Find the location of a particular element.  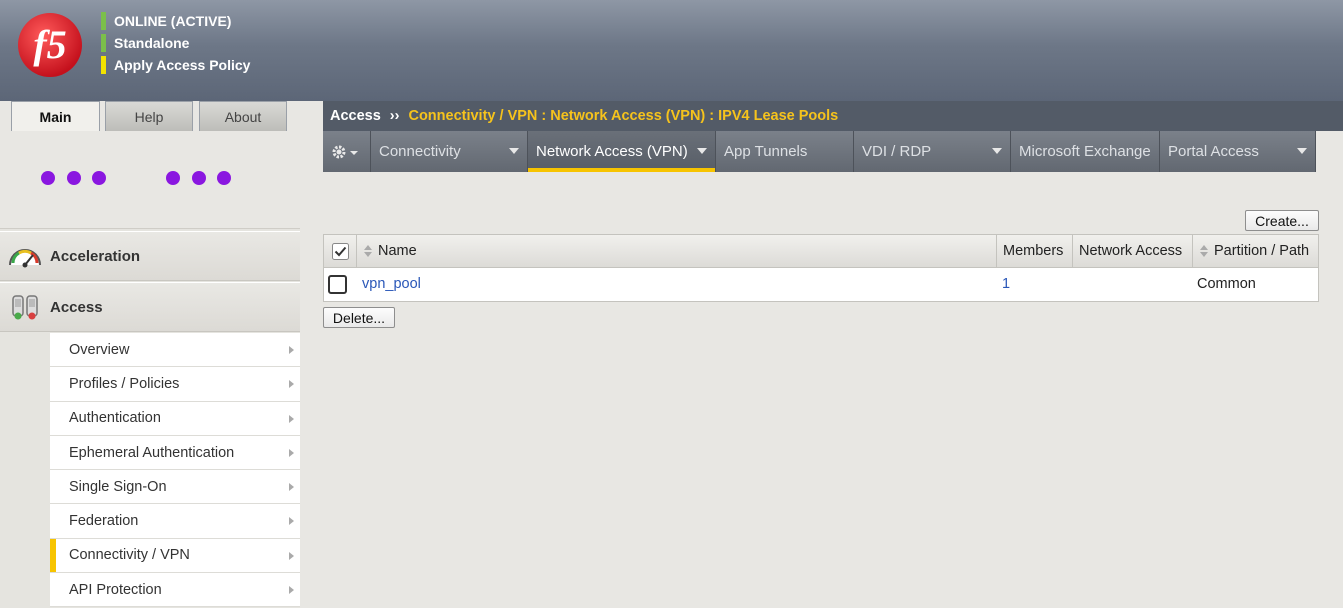

nav-label: Microsoft Exchange is located at coordinates (1085, 151).